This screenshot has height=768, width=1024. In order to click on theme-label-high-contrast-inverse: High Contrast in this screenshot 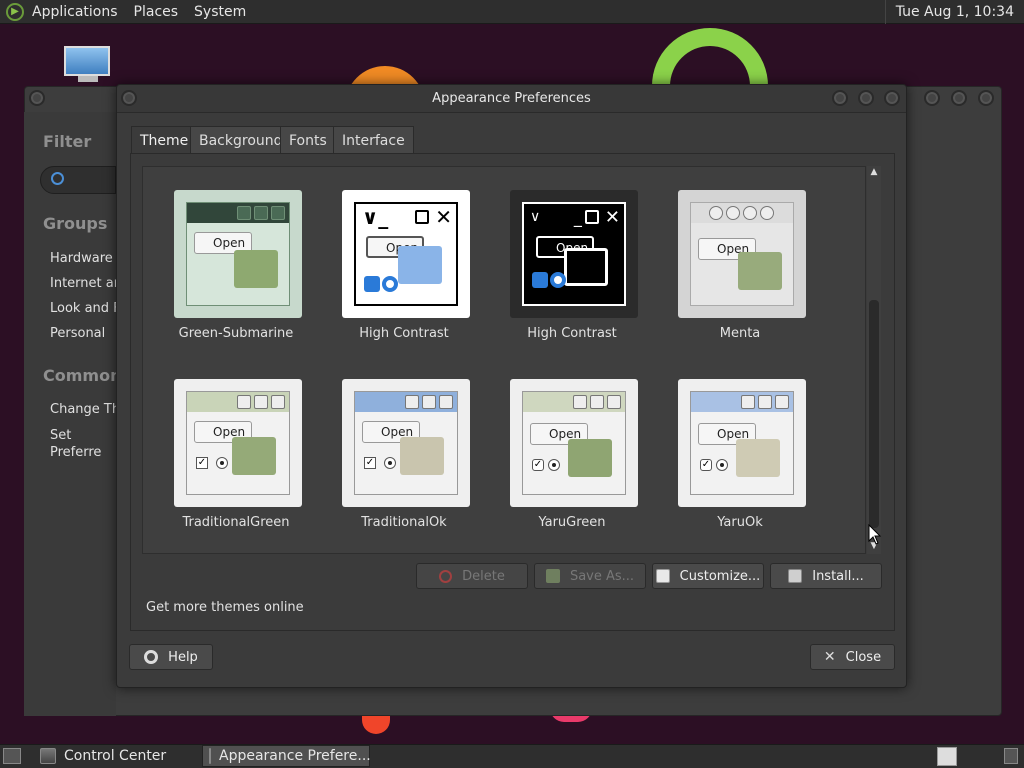, I will do `click(572, 333)`.